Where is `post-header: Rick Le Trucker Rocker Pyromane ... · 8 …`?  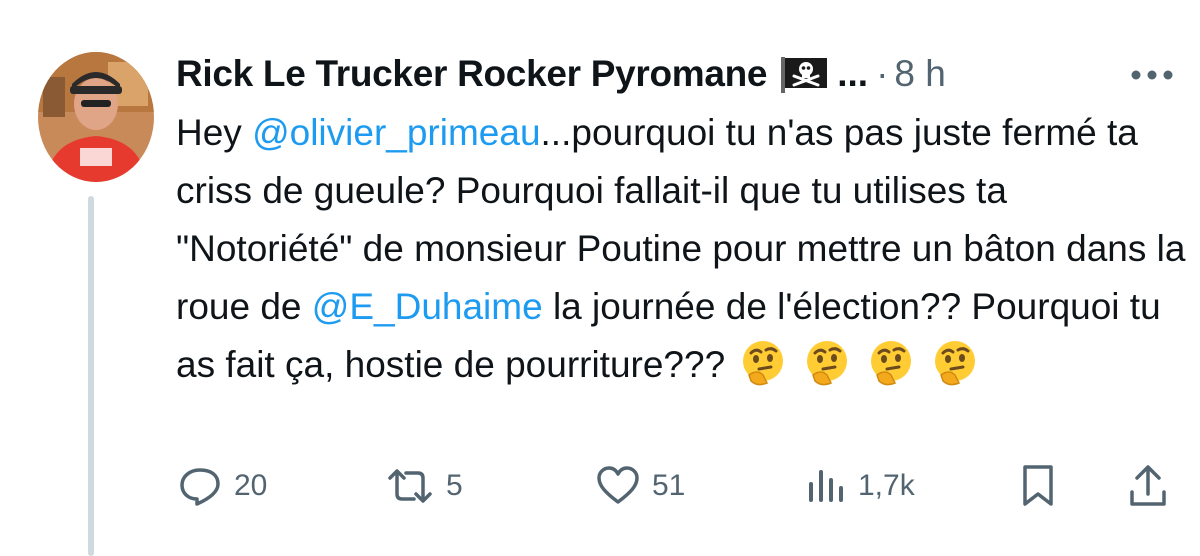 post-header: Rick Le Trucker Rocker Pyromane ... · 8 … is located at coordinates (561, 74).